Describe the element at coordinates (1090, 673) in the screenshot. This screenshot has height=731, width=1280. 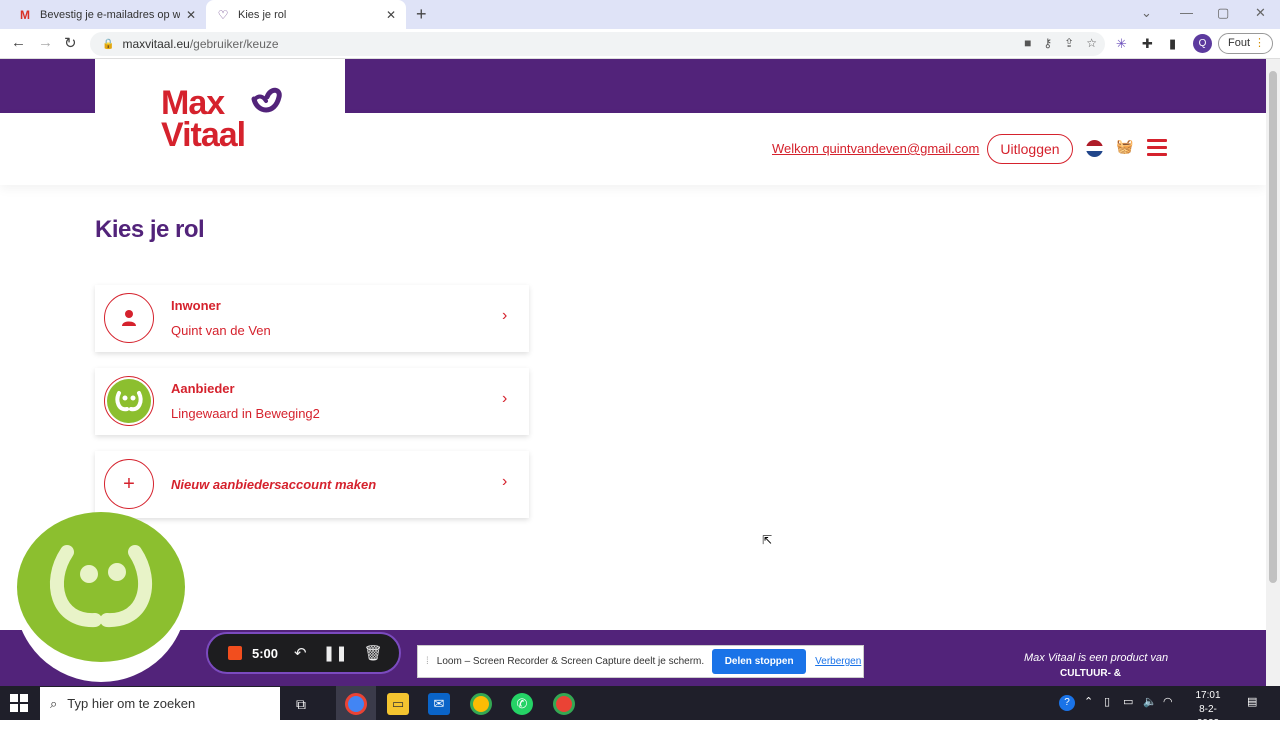
I see `footer-partner-text: CULTUUR- &` at that location.